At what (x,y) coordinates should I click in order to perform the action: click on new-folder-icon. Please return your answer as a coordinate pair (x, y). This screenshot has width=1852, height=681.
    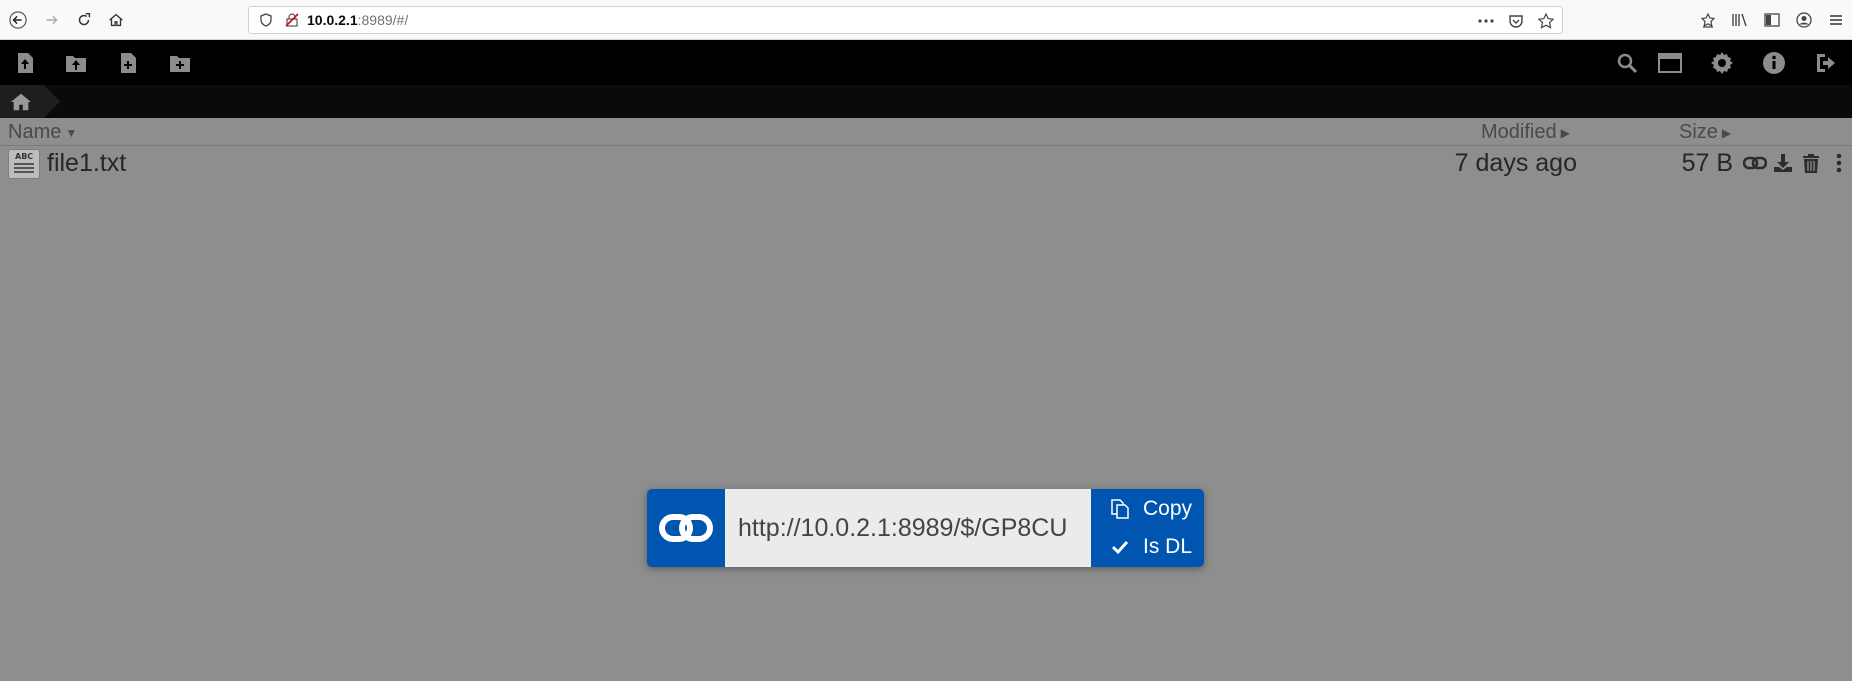
    Looking at the image, I should click on (180, 64).